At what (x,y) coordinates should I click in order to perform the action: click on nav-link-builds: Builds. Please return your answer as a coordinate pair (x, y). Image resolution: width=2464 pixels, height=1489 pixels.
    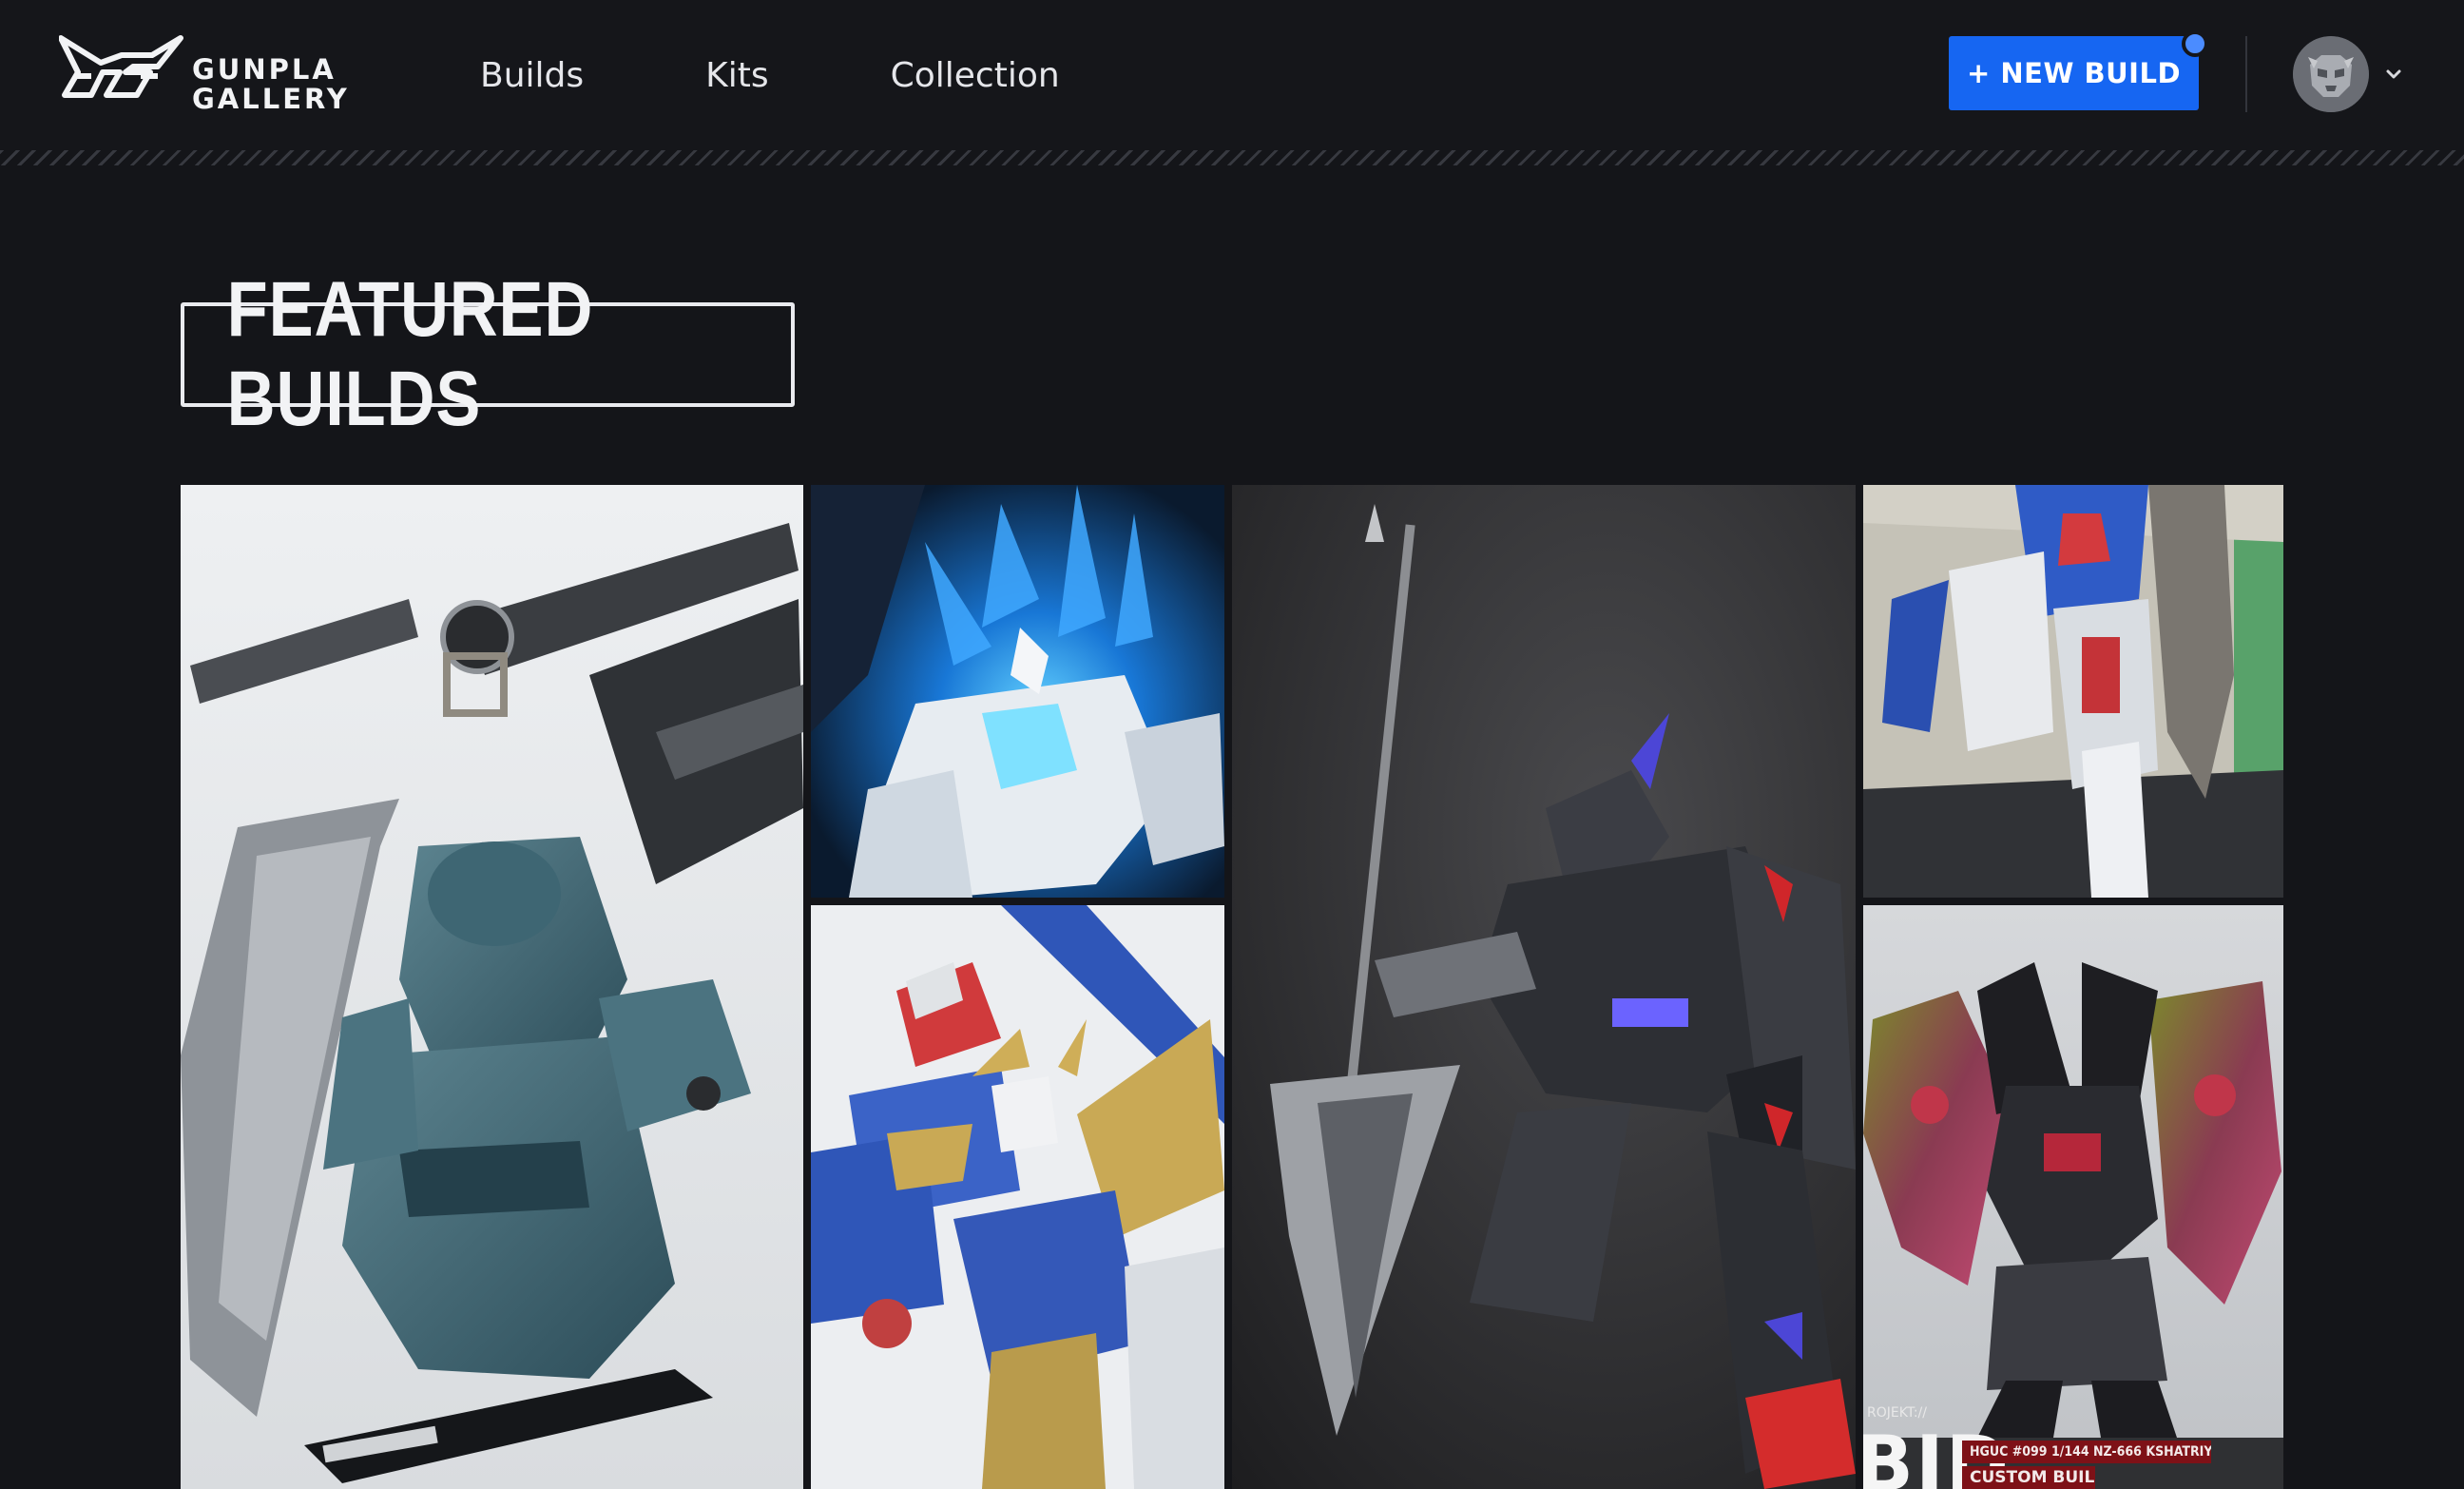
    Looking at the image, I should click on (532, 76).